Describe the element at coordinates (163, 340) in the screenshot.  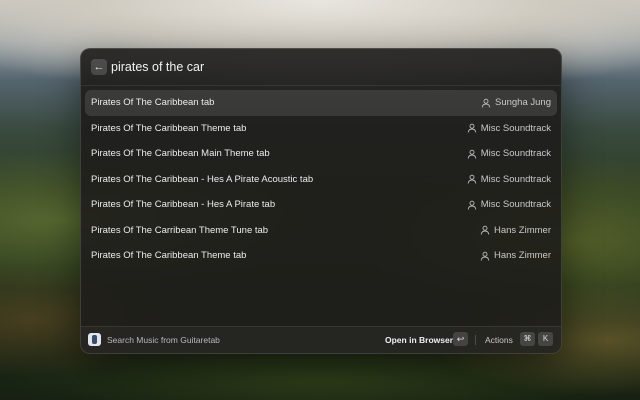
I see `command-label: Search Music from Guitaretab` at that location.